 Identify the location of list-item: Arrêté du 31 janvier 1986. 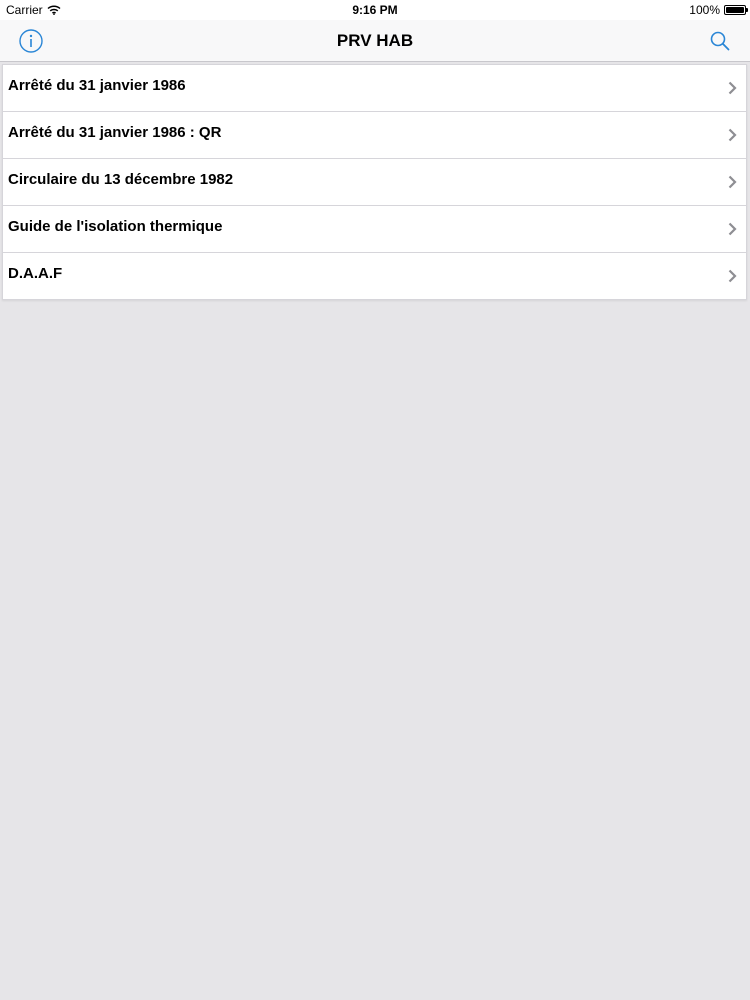
(374, 88).